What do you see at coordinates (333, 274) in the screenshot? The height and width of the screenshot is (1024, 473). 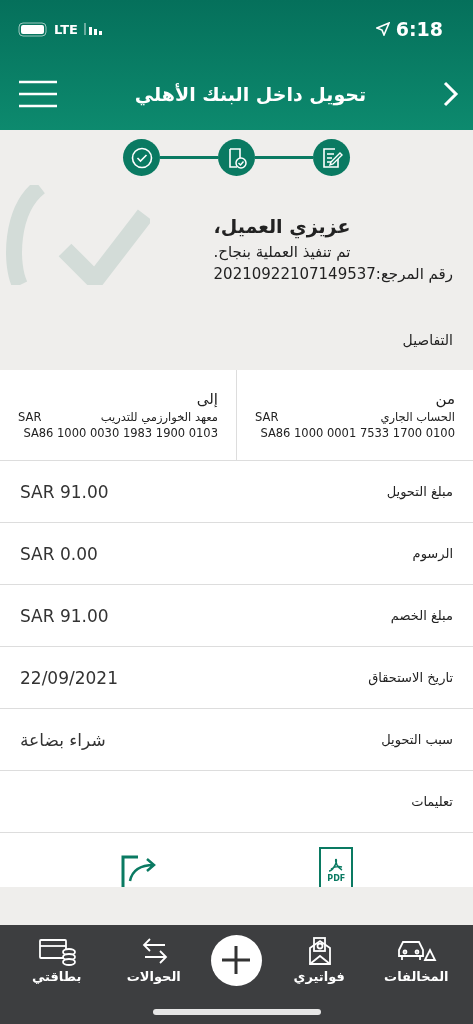 I see `reference-number: رقم المرجع:20210922107149537` at bounding box center [333, 274].